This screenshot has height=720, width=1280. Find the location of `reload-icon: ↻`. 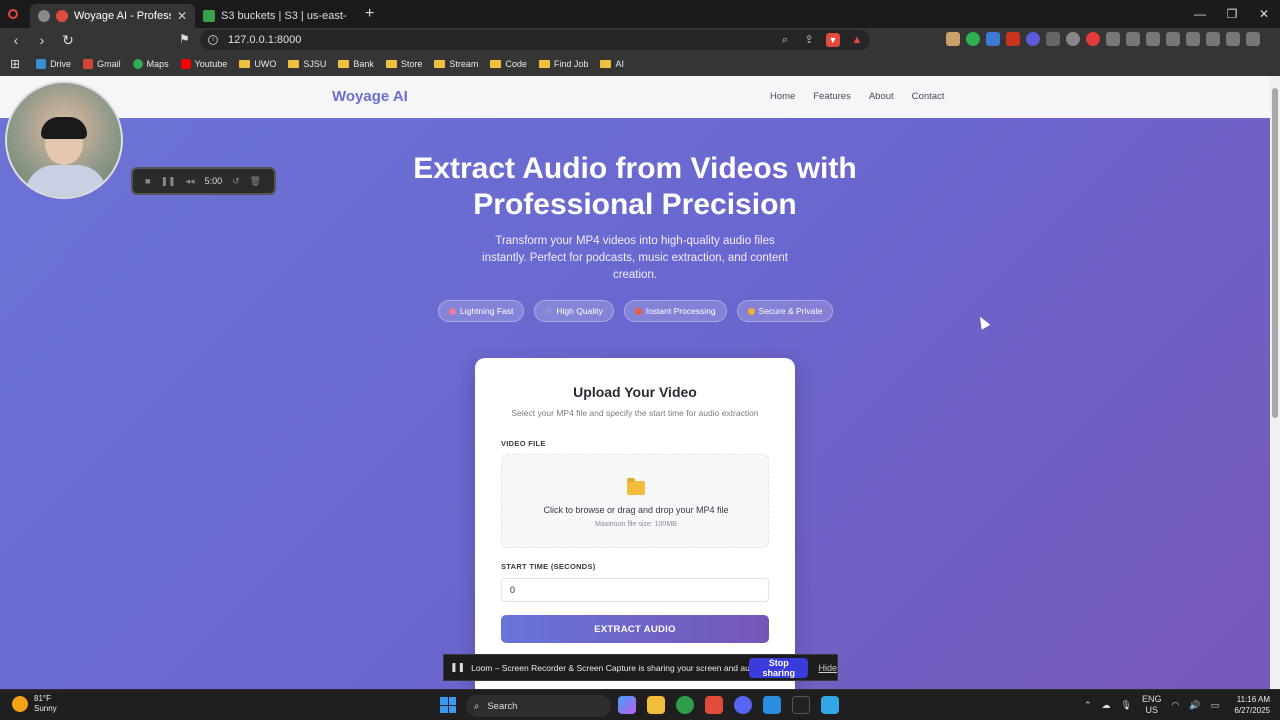

reload-icon: ↻ is located at coordinates (68, 40).